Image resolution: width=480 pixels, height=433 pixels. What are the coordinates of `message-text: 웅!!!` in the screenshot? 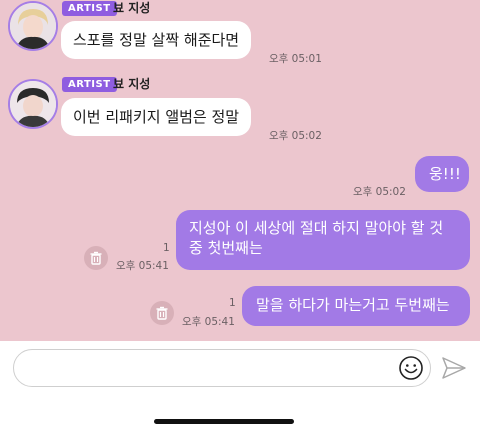 It's located at (445, 174).